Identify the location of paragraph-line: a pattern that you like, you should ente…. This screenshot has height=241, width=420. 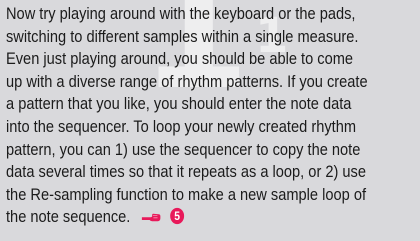
(179, 104).